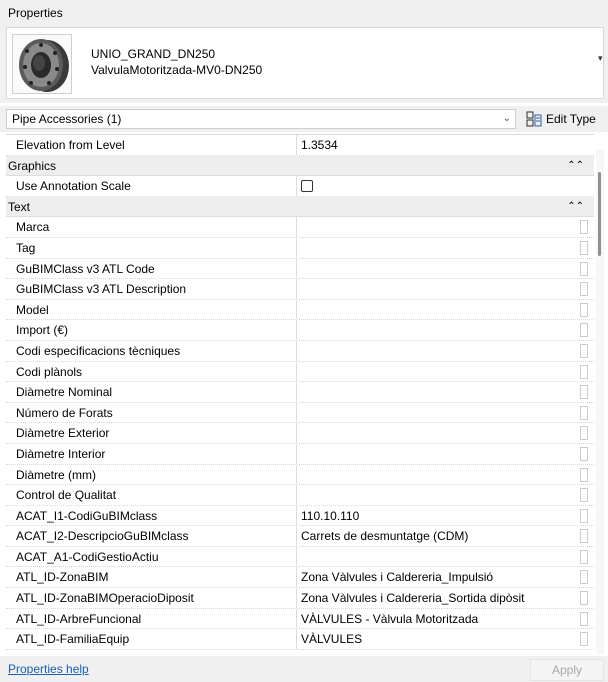  I want to click on property-row: Import (€), so click(300, 330).